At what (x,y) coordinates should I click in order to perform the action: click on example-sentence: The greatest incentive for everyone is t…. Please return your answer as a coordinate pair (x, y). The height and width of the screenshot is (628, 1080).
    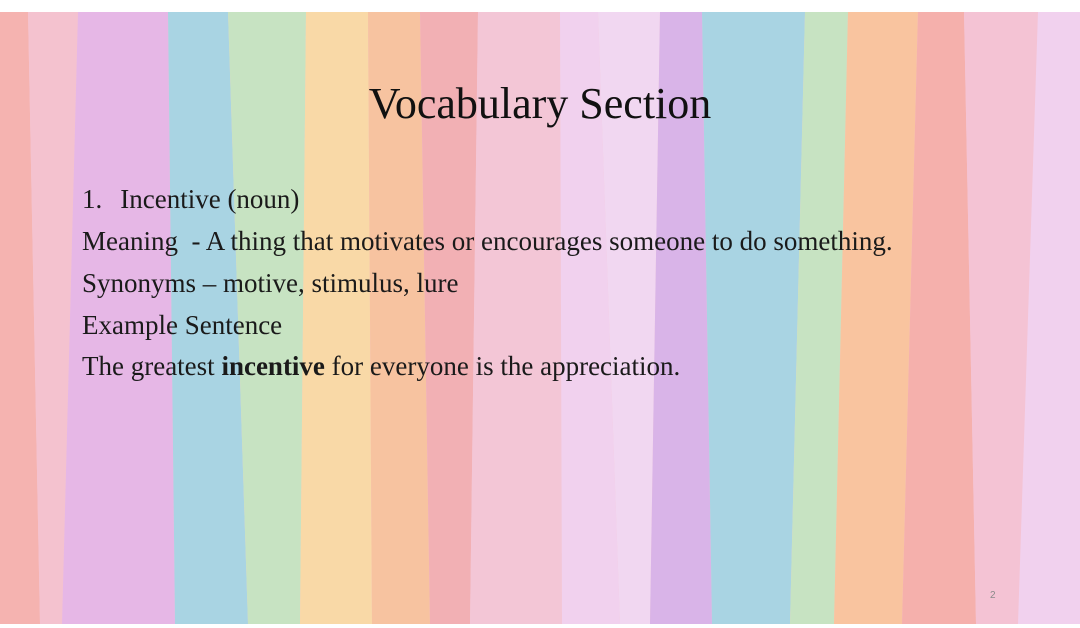
    Looking at the image, I should click on (492, 367).